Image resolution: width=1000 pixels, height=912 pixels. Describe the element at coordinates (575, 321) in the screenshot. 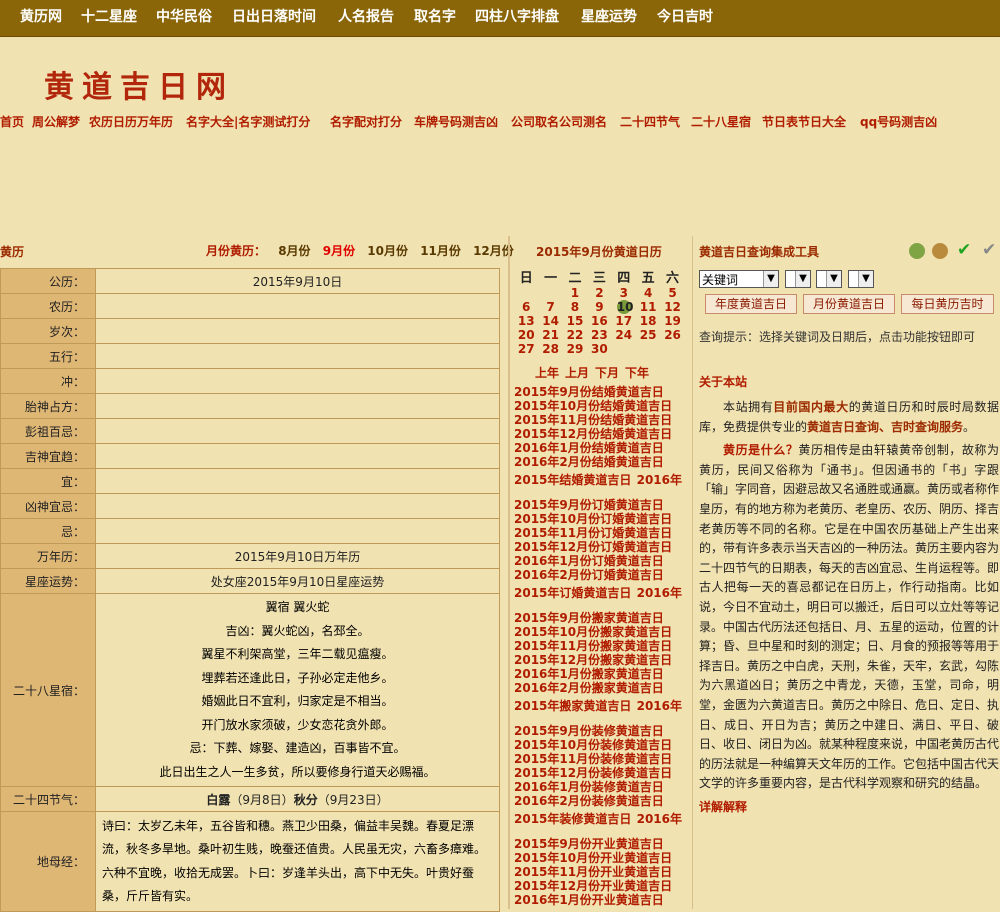

I see `calendar-day: 15` at that location.